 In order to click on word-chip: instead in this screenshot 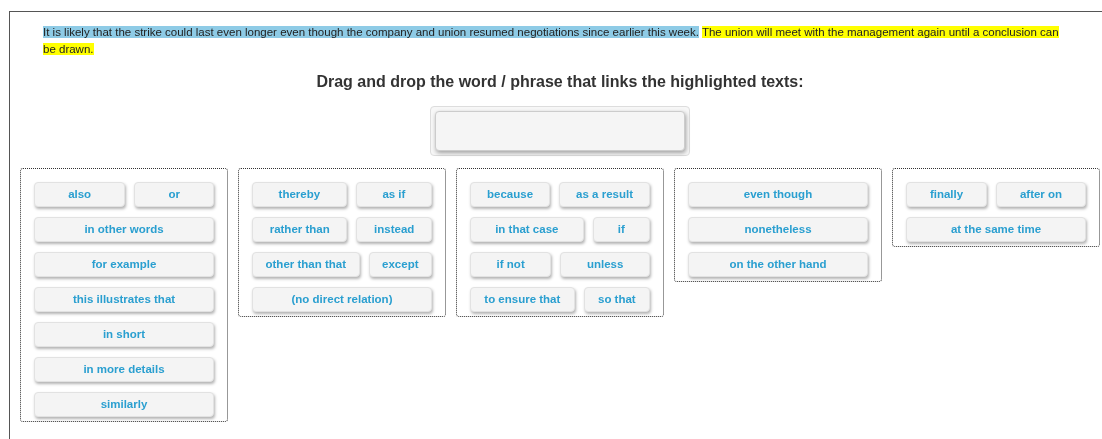, I will do `click(394, 229)`.